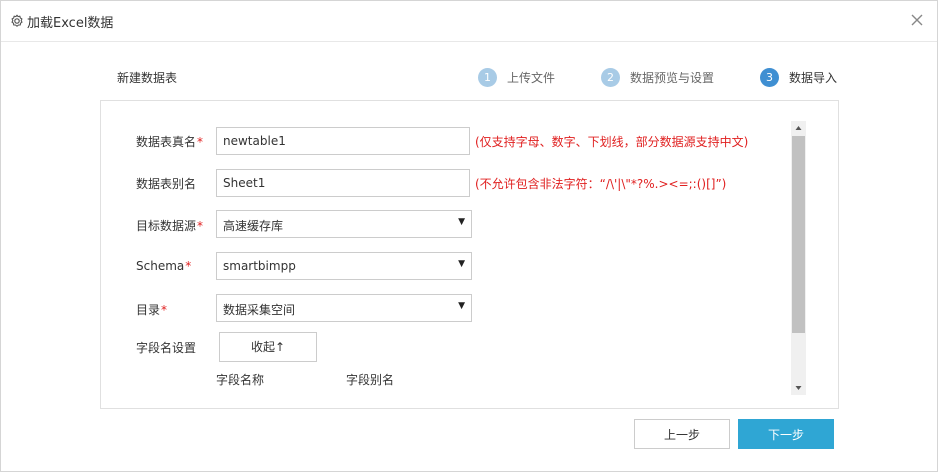  What do you see at coordinates (344, 266) in the screenshot?
I see `schema-select: smartbimpp ▼` at bounding box center [344, 266].